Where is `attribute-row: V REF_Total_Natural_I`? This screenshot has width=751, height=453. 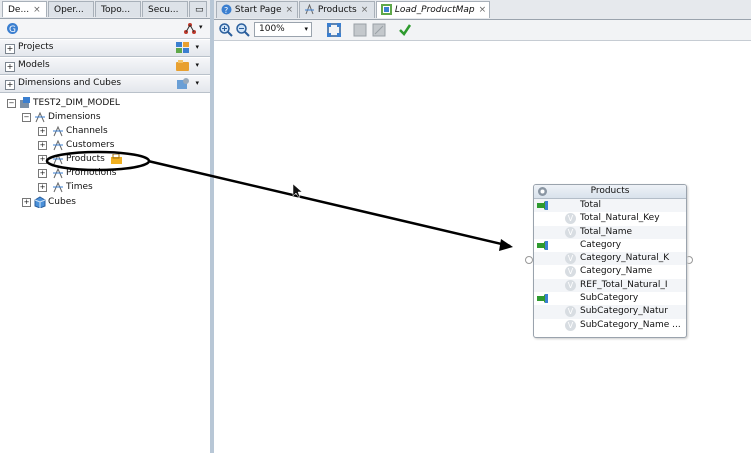
attribute-row: V REF_Total_Natural_I is located at coordinates (610, 285).